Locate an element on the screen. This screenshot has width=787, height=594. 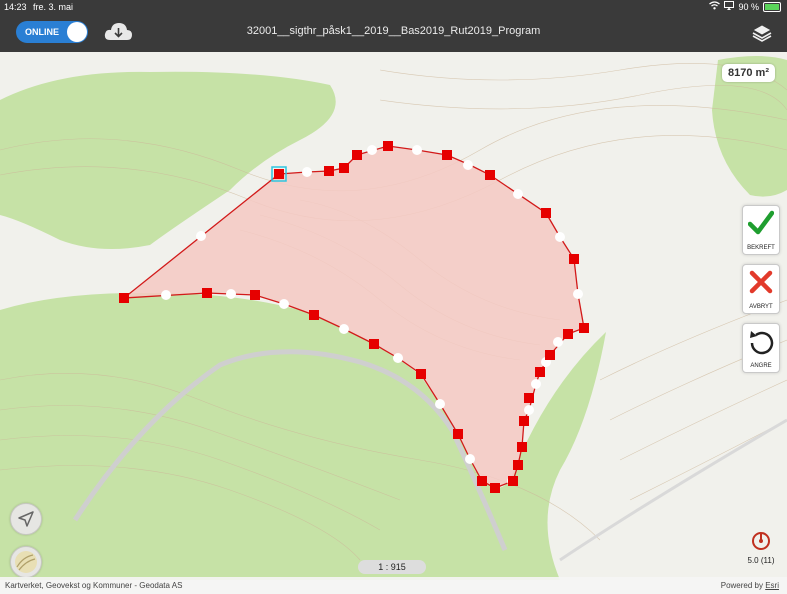
gps-status: 5.0 (11) is located at coordinates (761, 547).